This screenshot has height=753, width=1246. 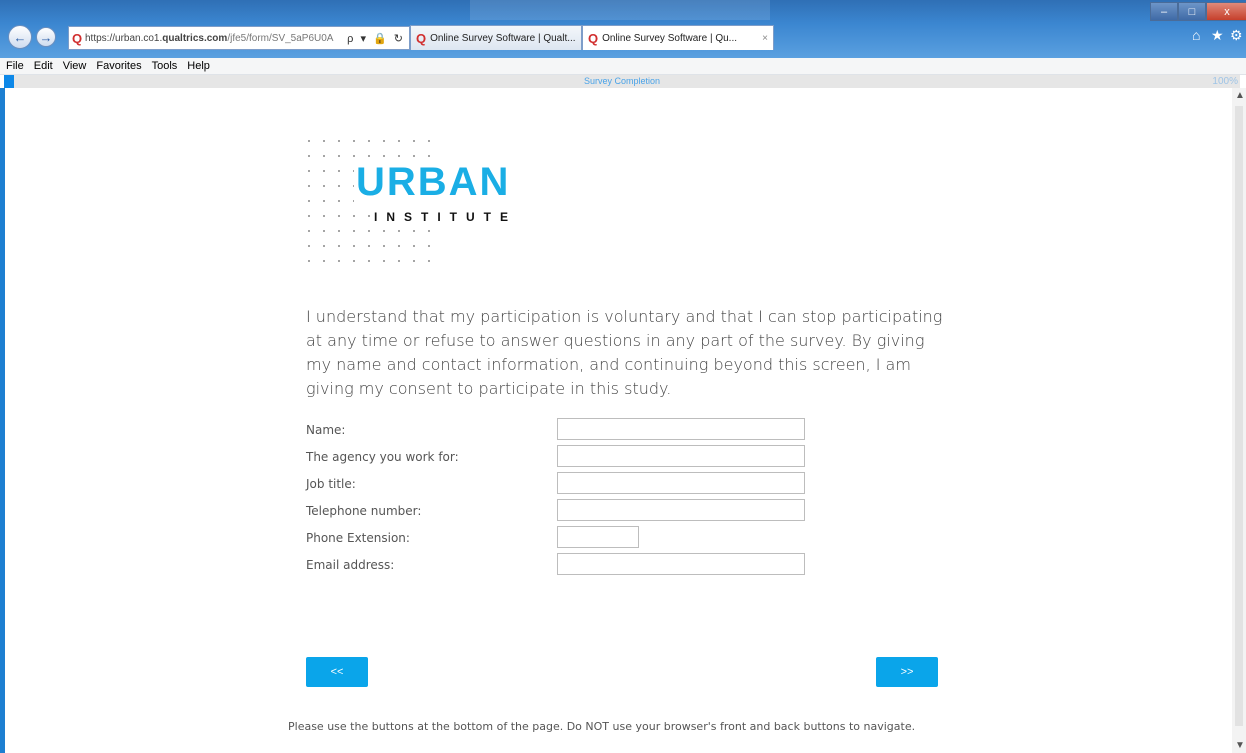 What do you see at coordinates (620, 10) in the screenshot?
I see `title-bar` at bounding box center [620, 10].